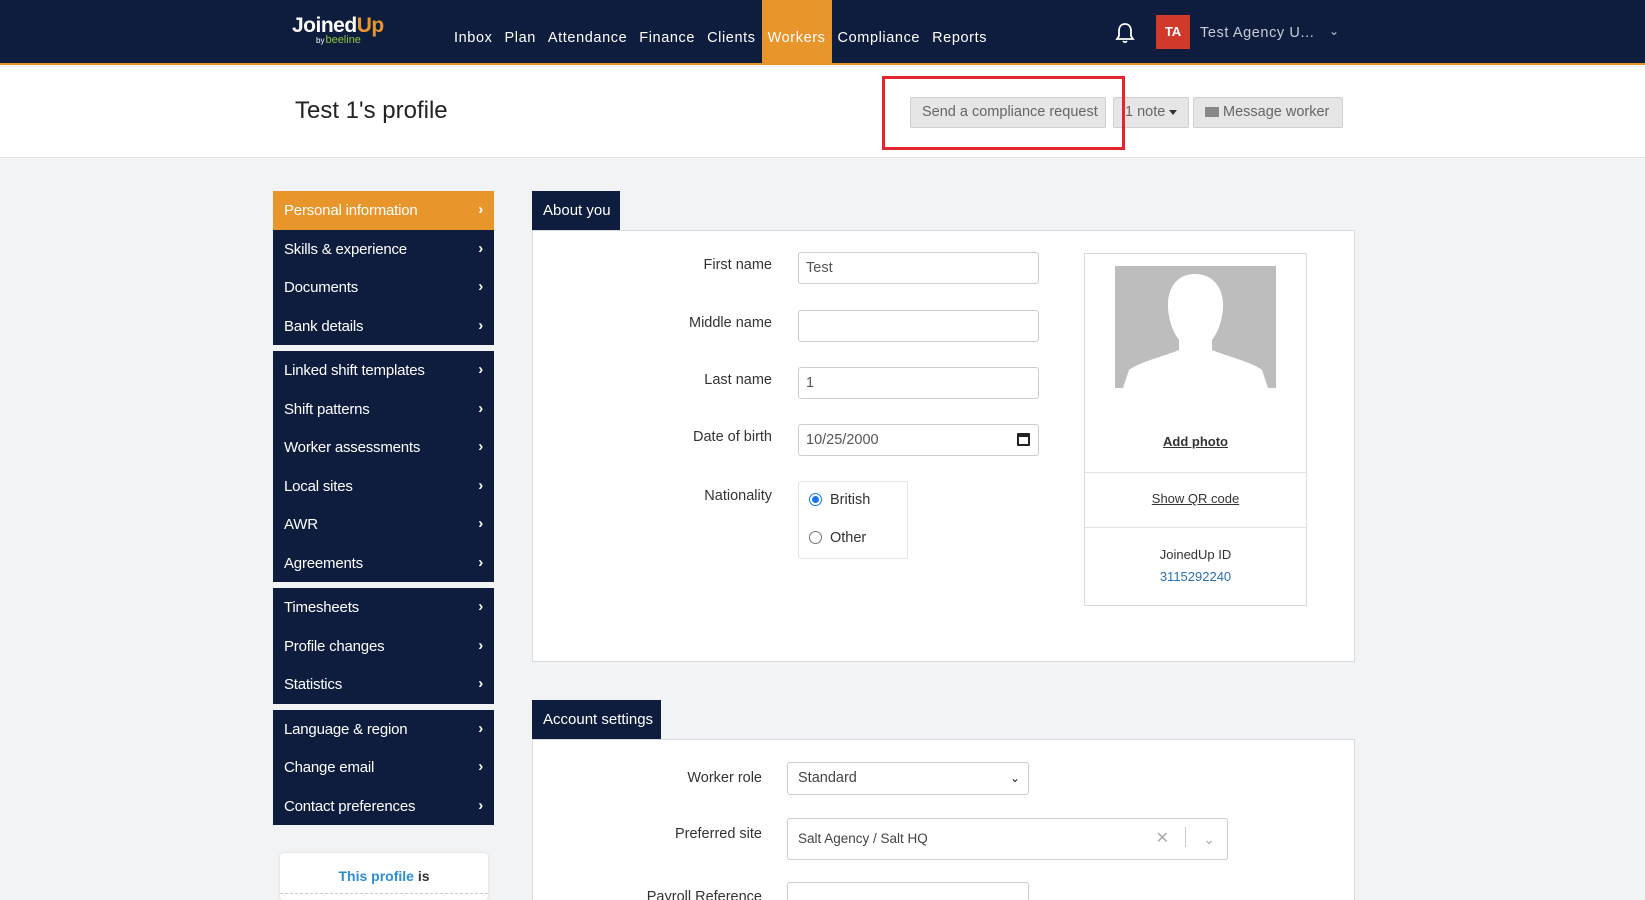  I want to click on sidebar-item-label: Profile changes, so click(334, 646).